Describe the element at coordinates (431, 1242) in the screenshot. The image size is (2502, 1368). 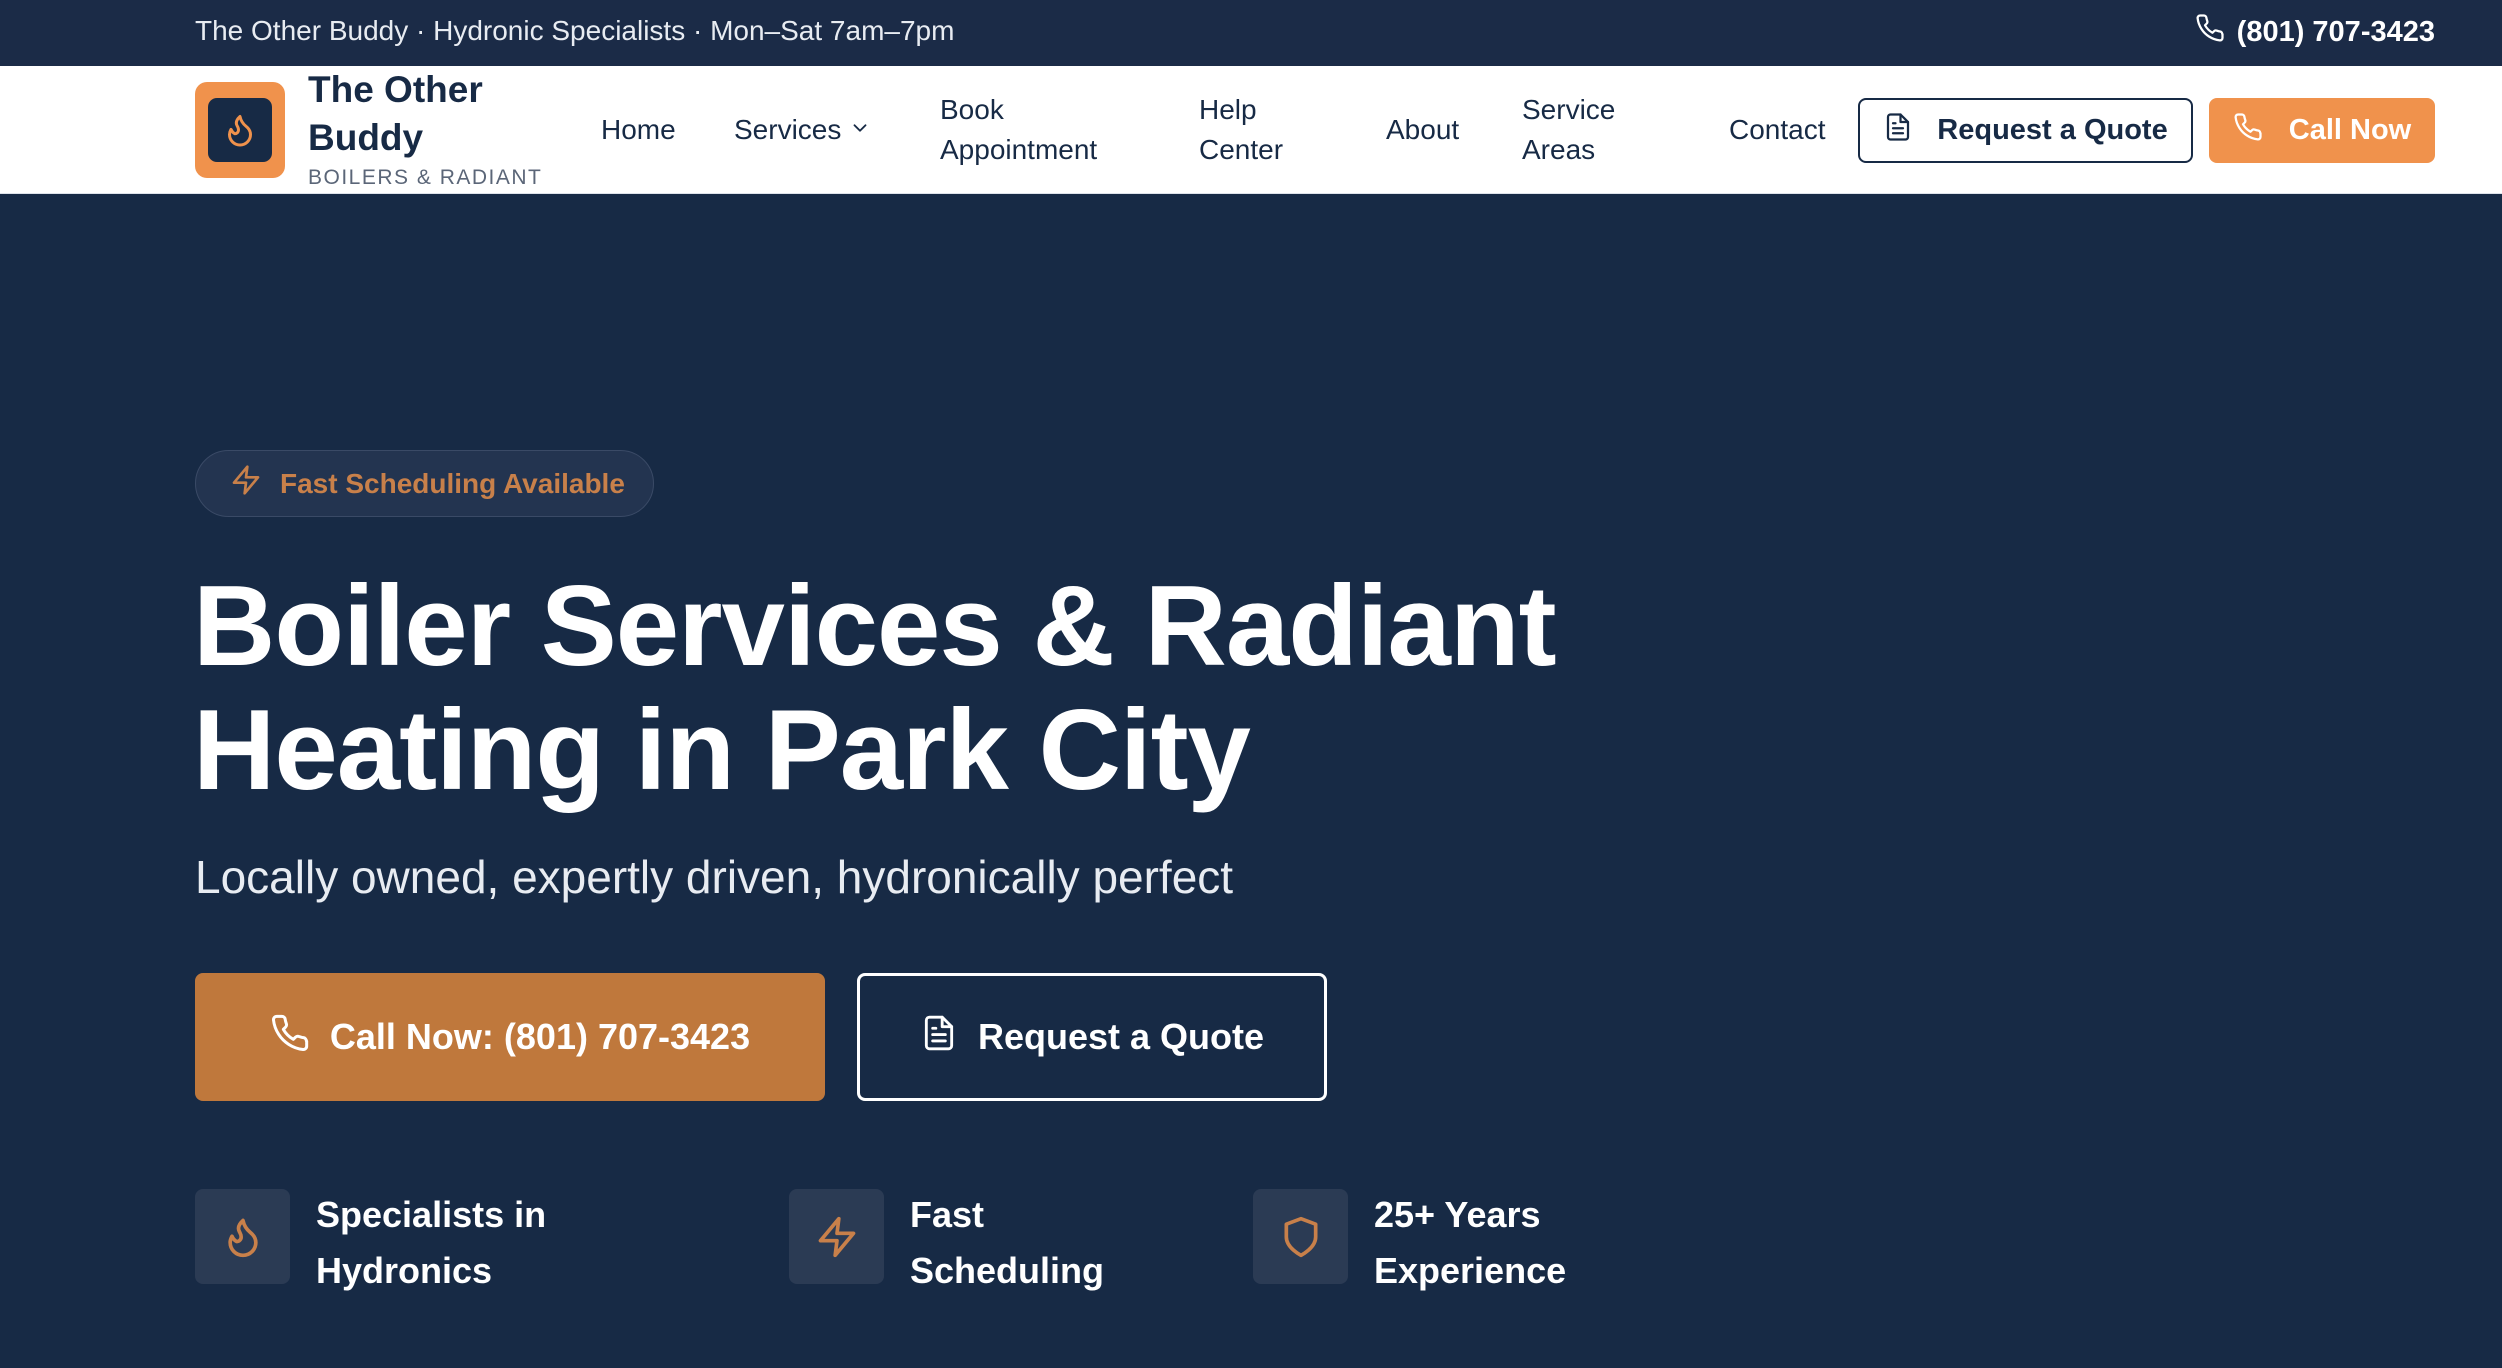
I see `feature-label: Specialists in Hydronics` at that location.